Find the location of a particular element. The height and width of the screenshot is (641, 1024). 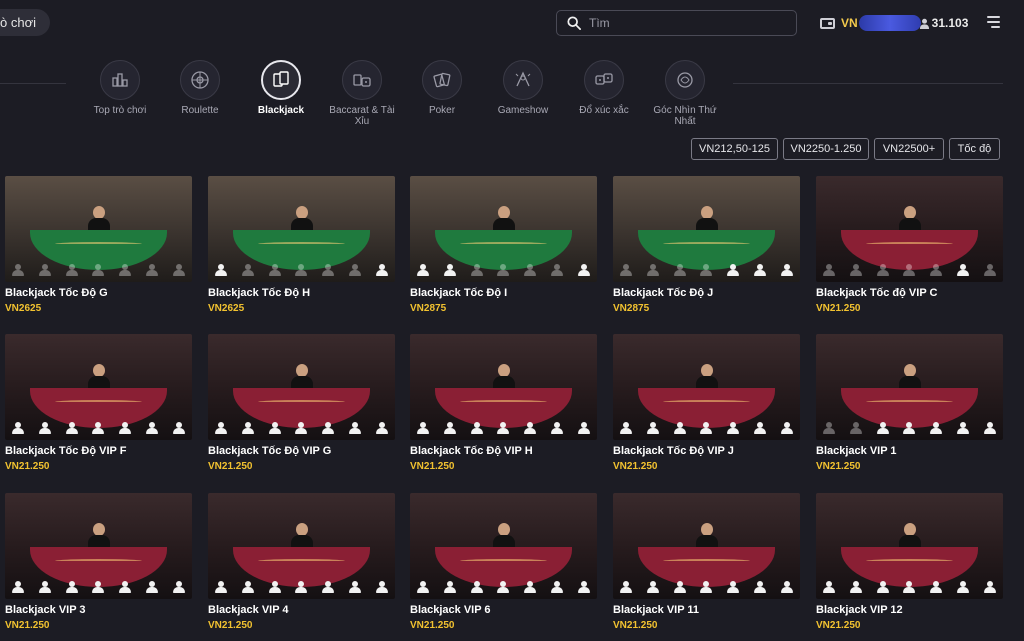

game-title: Blackjack VIP 6 is located at coordinates (450, 610).